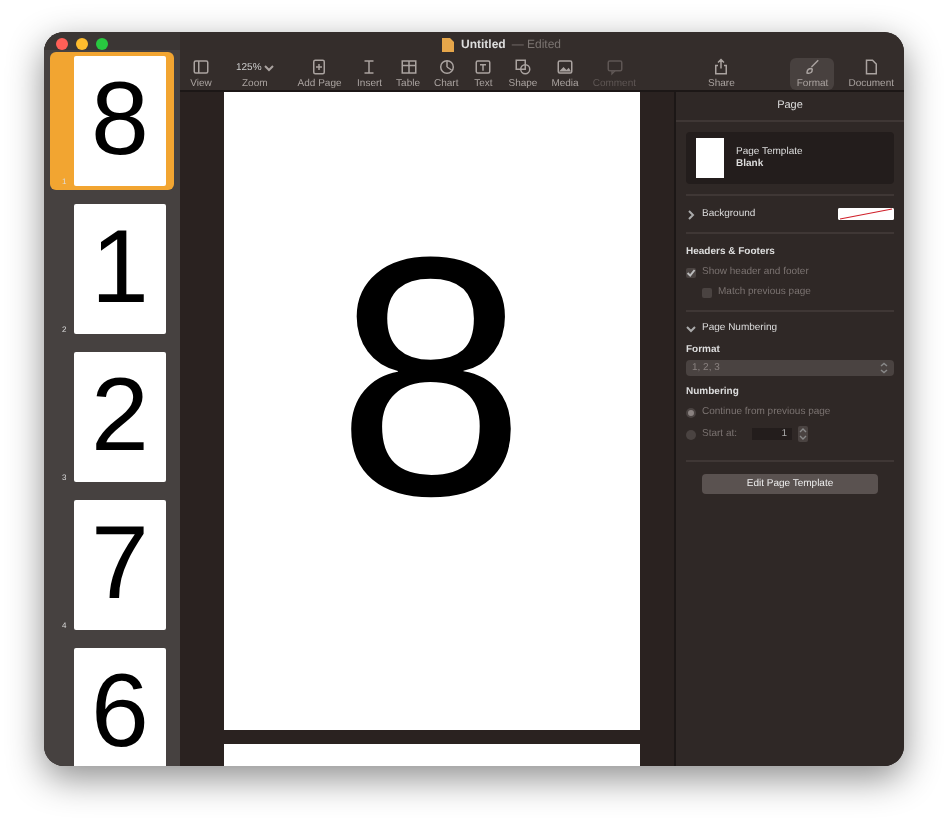  What do you see at coordinates (102, 44) in the screenshot?
I see `zoom-button` at bounding box center [102, 44].